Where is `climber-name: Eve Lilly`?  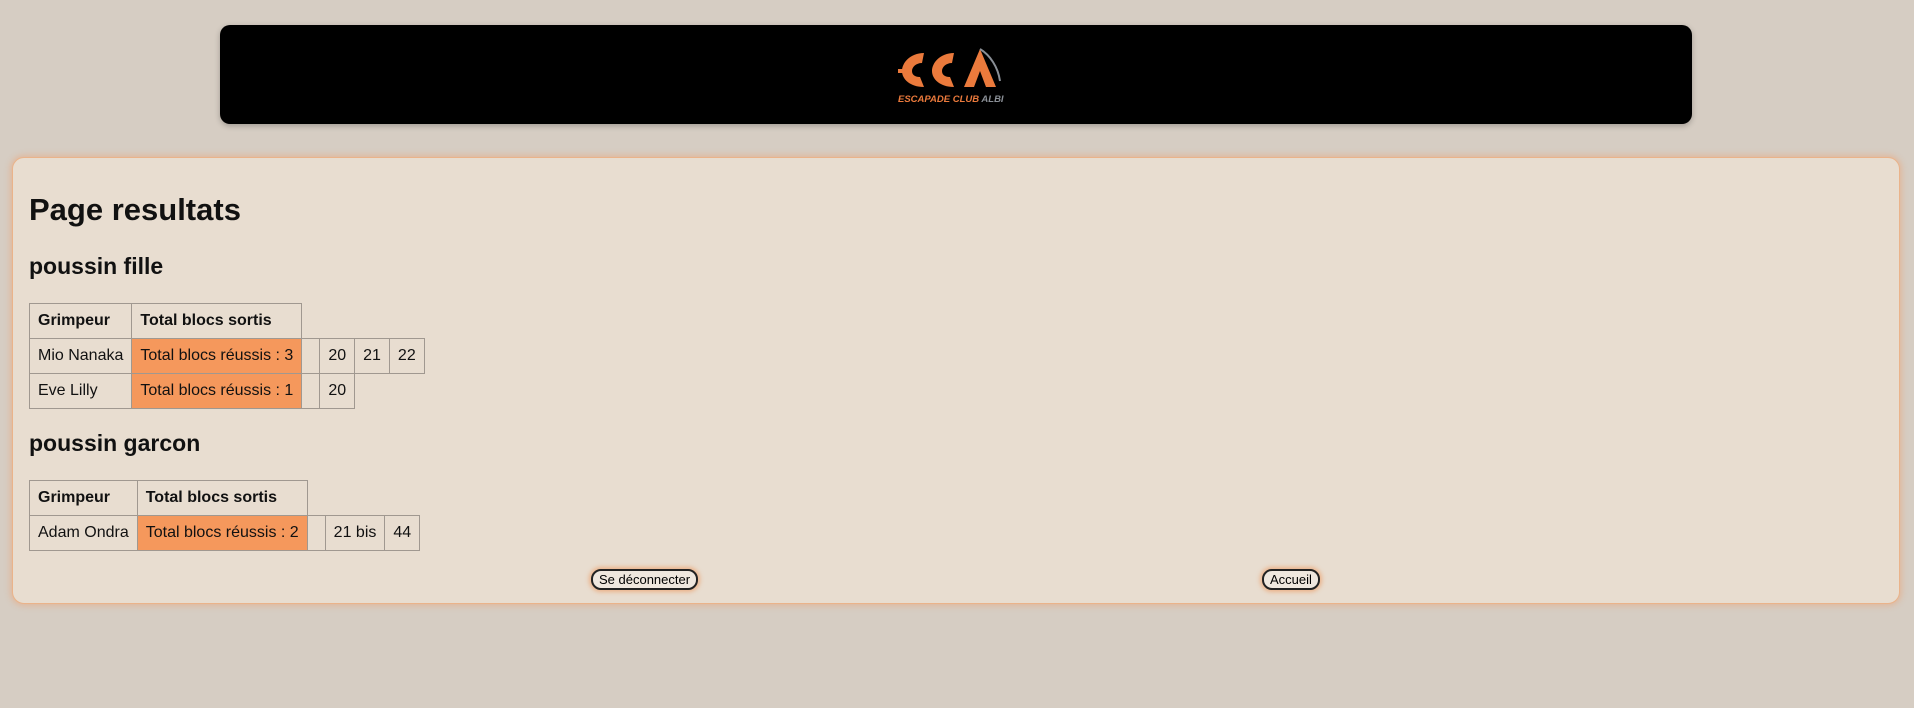 climber-name: Eve Lilly is located at coordinates (80, 391).